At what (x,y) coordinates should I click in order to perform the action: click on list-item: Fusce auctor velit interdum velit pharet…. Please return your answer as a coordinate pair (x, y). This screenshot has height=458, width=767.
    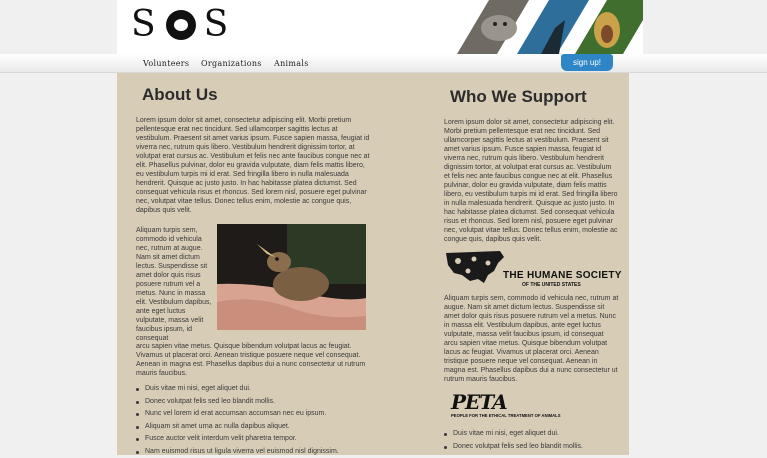
    Looking at the image, I should click on (255, 439).